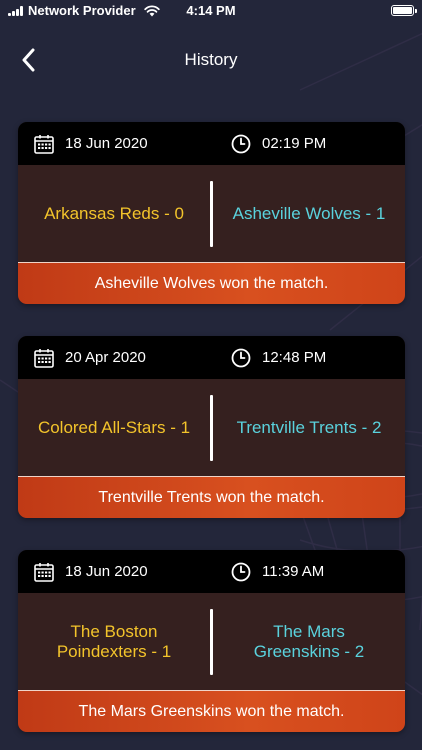  I want to click on away-team-score: The Mars Greenskins - 2, so click(309, 641).